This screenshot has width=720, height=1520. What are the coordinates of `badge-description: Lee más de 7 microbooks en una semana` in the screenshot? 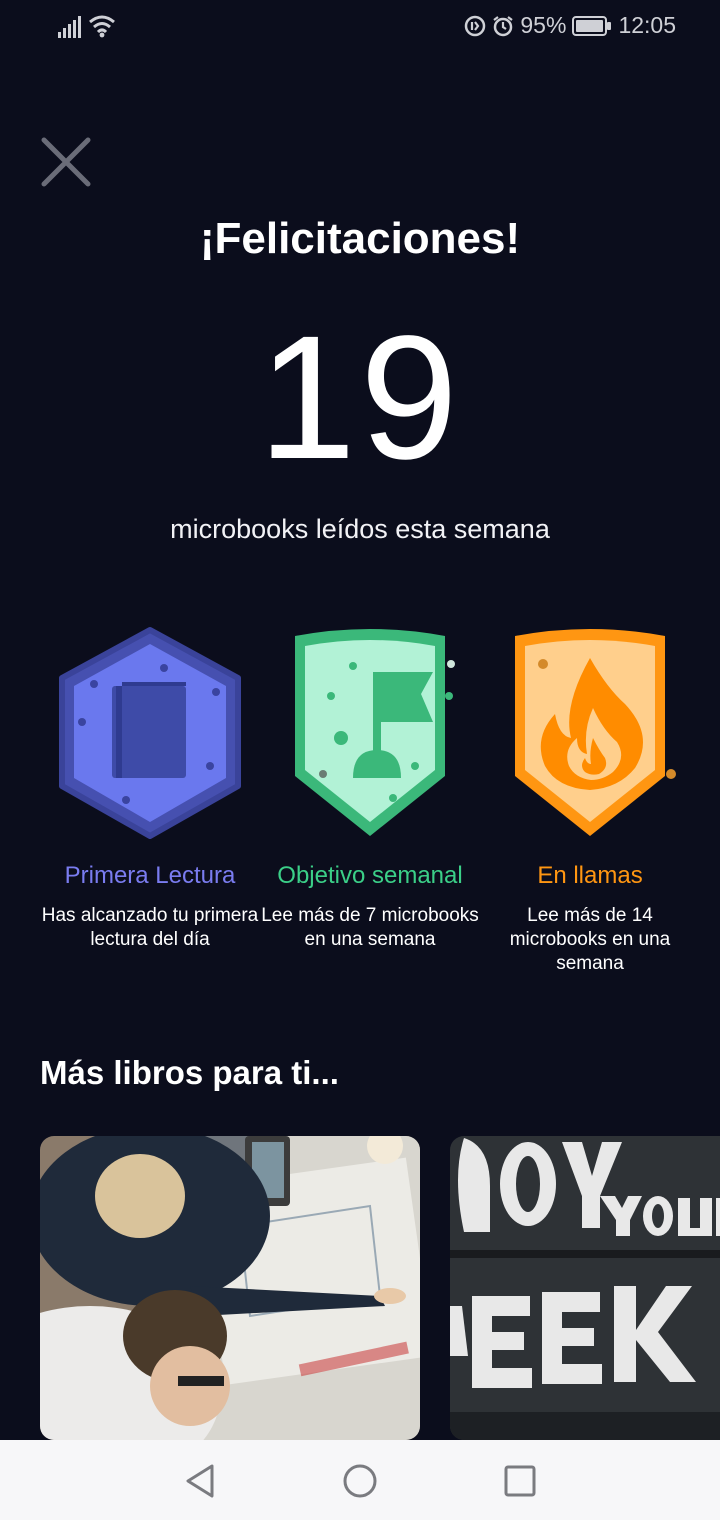 It's located at (370, 927).